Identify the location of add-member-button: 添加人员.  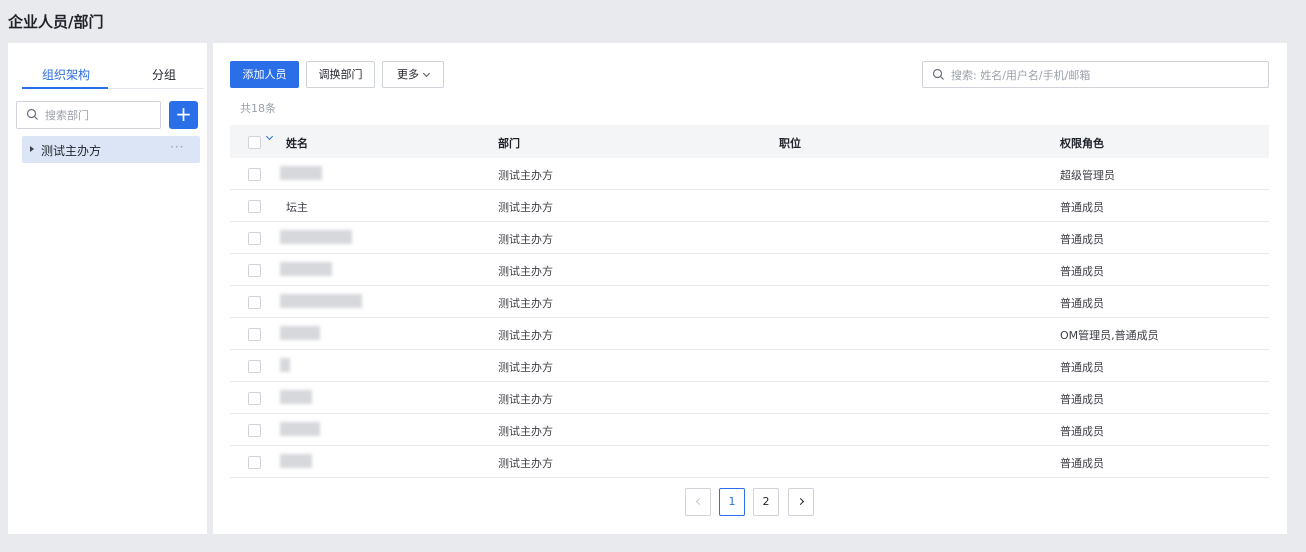
(264, 74).